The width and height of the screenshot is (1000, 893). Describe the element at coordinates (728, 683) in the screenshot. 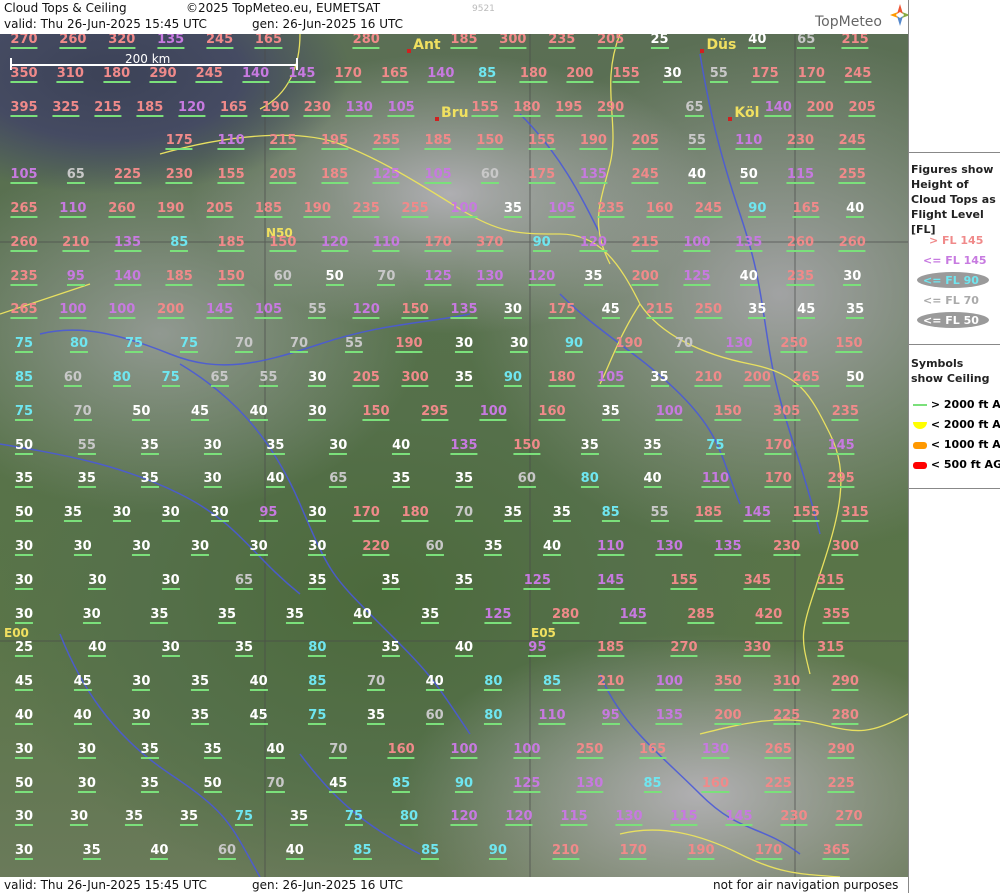

I see `cloud-top-value: 350` at that location.